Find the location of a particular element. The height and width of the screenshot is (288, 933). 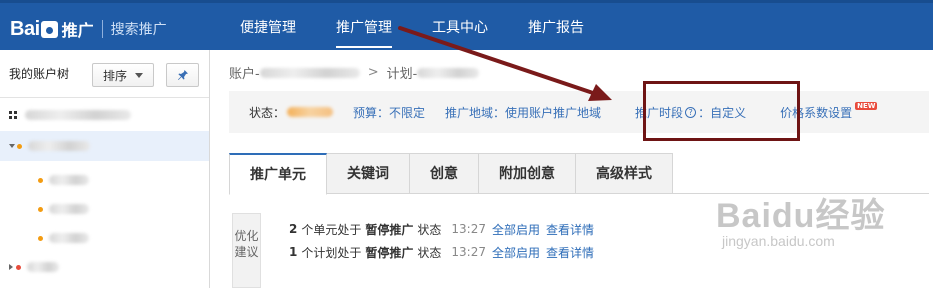

sidebar-title: 我的账户树 is located at coordinates (39, 74).